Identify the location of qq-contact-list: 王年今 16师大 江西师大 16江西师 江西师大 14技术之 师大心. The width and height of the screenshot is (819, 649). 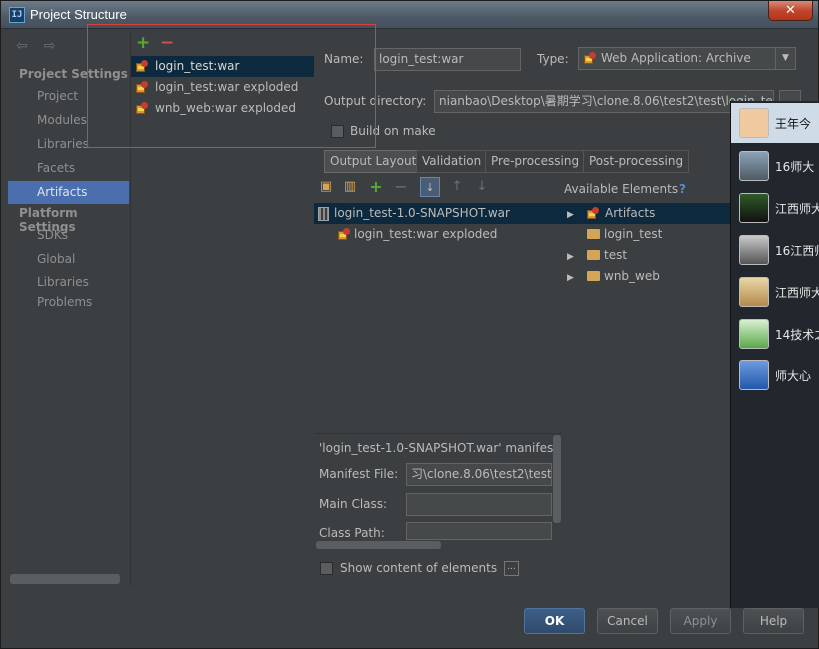
(774, 354).